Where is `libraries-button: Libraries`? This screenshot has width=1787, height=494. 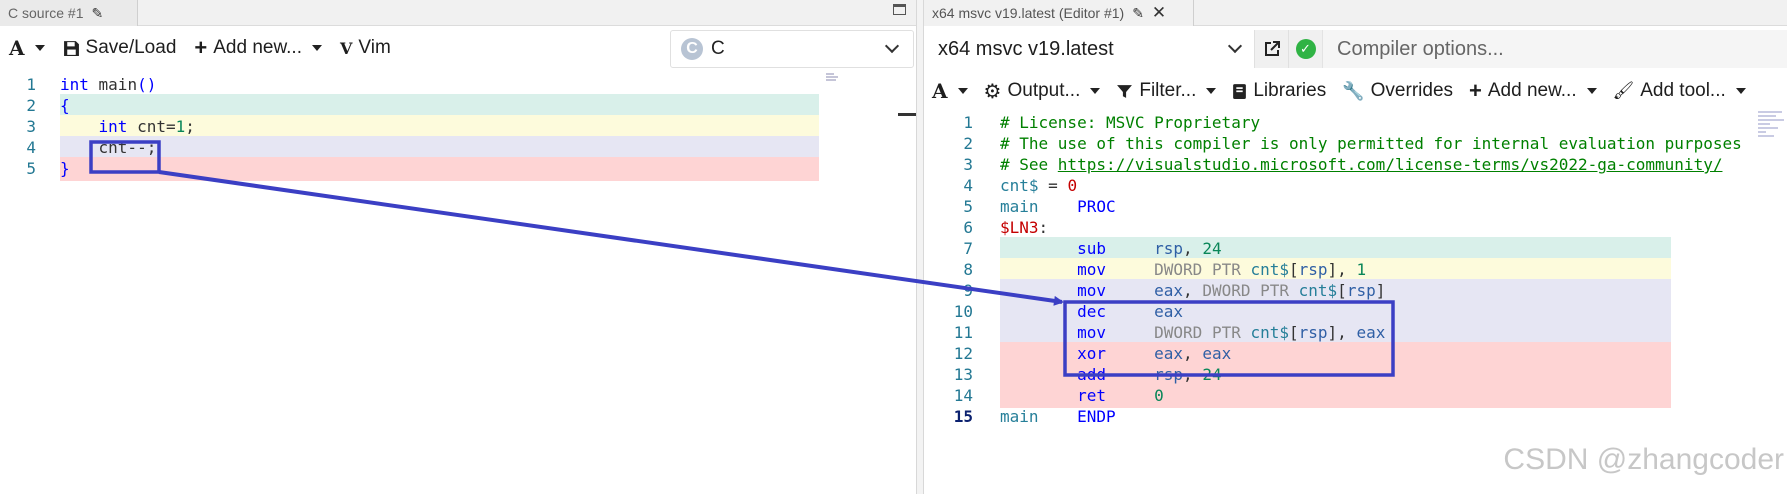
libraries-button: Libraries is located at coordinates (1279, 91).